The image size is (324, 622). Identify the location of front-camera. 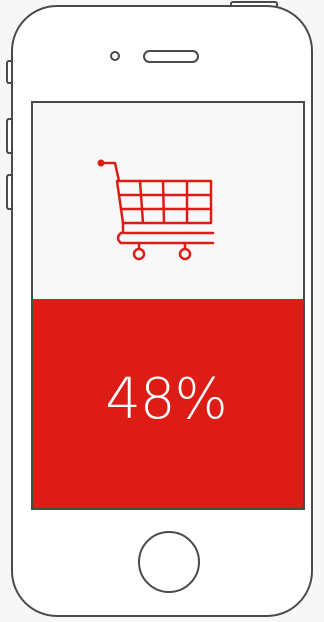
(115, 56).